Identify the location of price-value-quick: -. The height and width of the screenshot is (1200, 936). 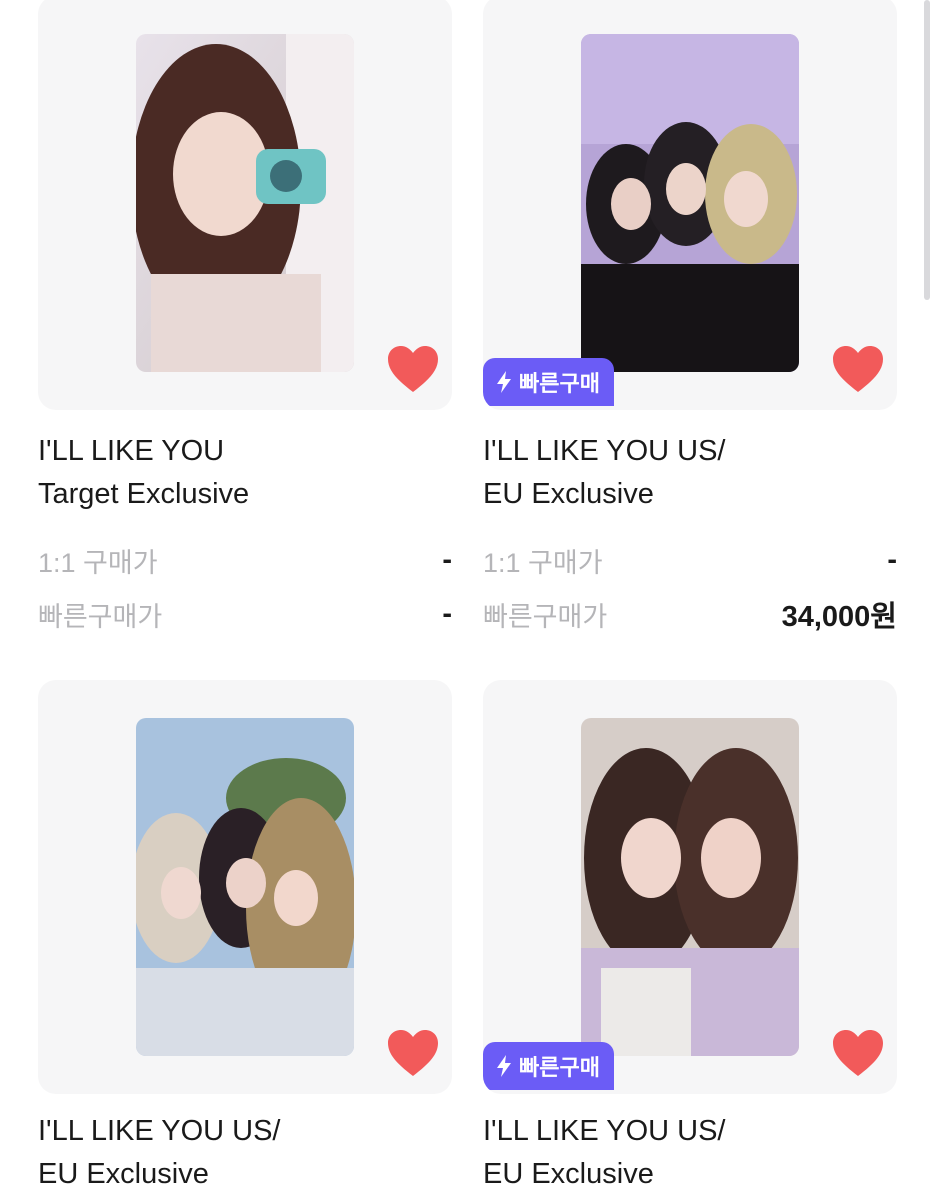
(447, 613).